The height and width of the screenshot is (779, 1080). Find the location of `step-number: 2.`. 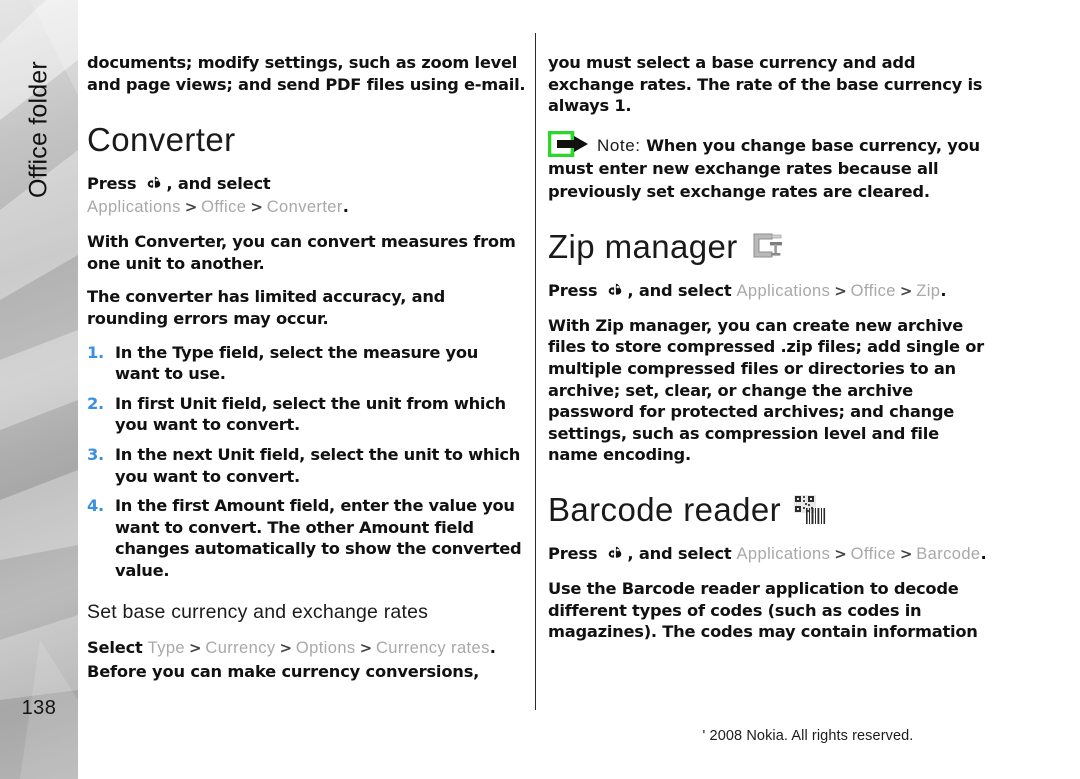

step-number: 2. is located at coordinates (95, 403).